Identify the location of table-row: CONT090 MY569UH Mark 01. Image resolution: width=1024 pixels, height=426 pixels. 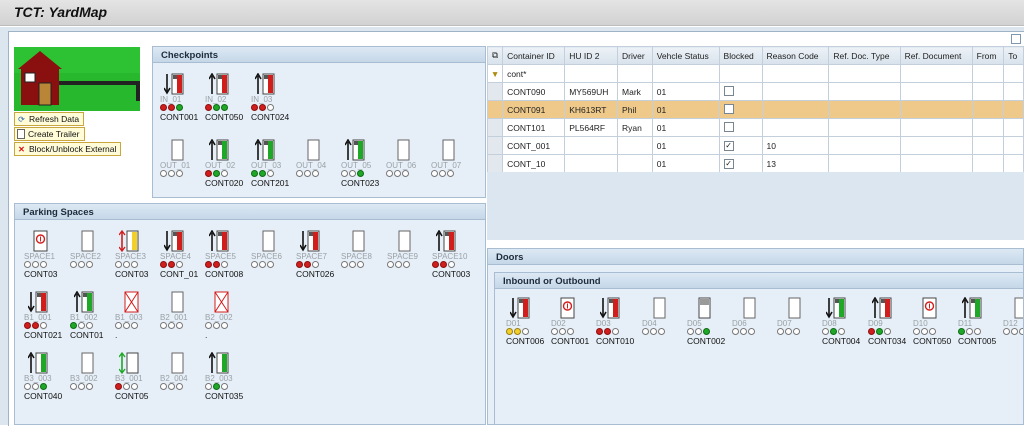
(755, 91).